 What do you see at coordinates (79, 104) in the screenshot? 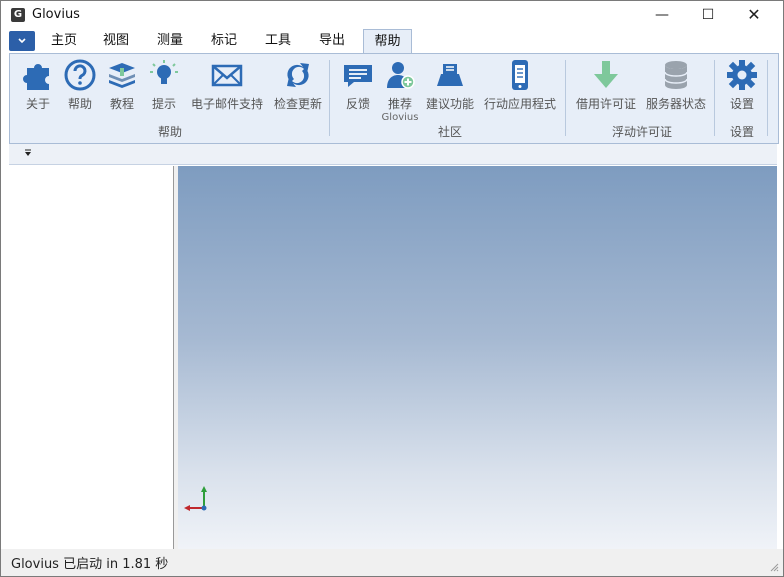
I see `help-label: 帮助` at bounding box center [79, 104].